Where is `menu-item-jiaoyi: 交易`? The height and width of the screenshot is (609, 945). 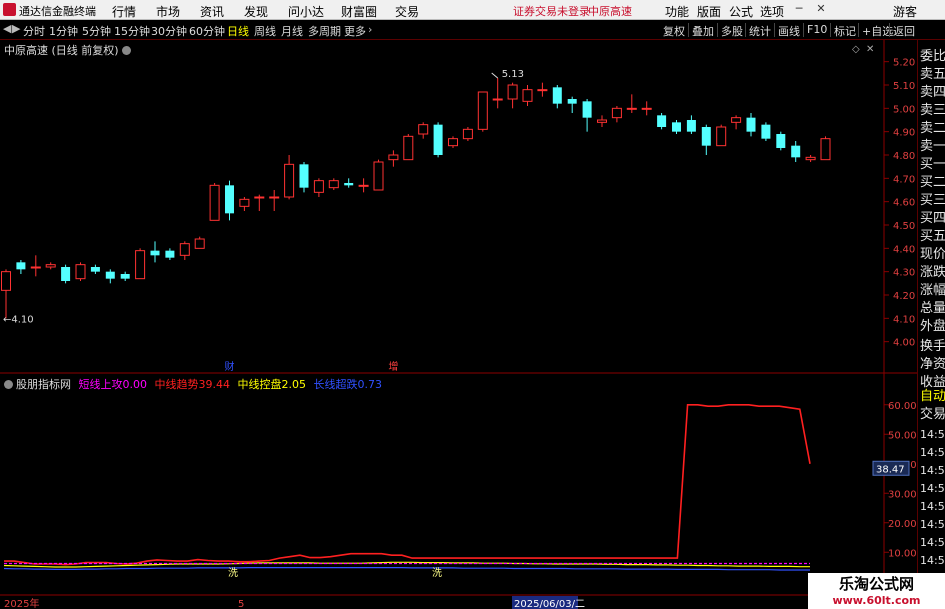
menu-item-jiaoyi: 交易 is located at coordinates (407, 11).